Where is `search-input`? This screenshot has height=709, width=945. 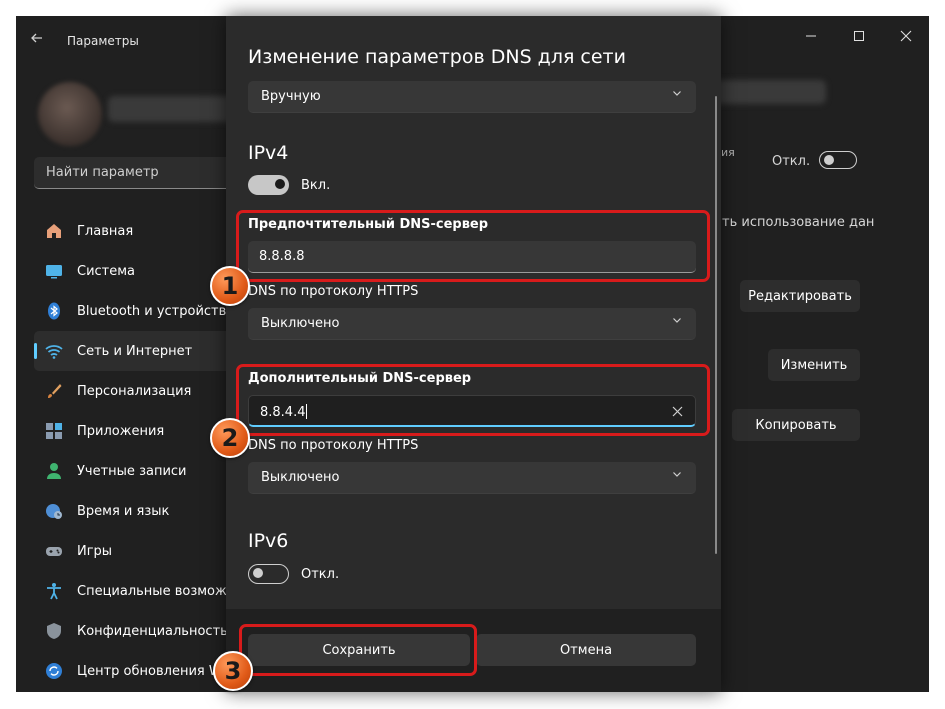
search-input is located at coordinates (141, 172).